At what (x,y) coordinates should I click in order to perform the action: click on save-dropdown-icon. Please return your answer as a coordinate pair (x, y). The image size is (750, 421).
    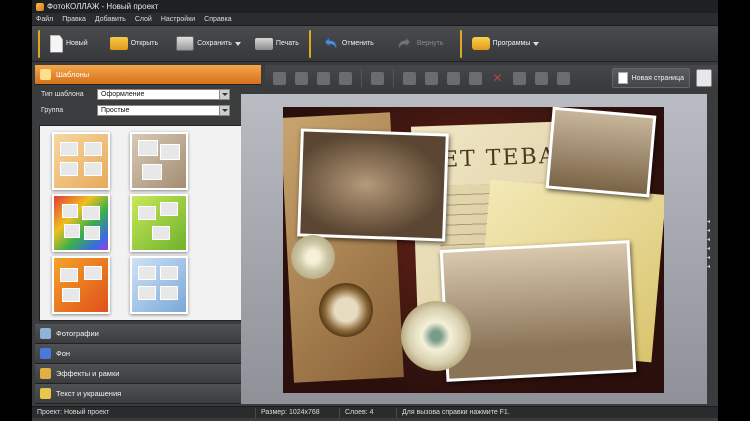
    Looking at the image, I should click on (237, 43).